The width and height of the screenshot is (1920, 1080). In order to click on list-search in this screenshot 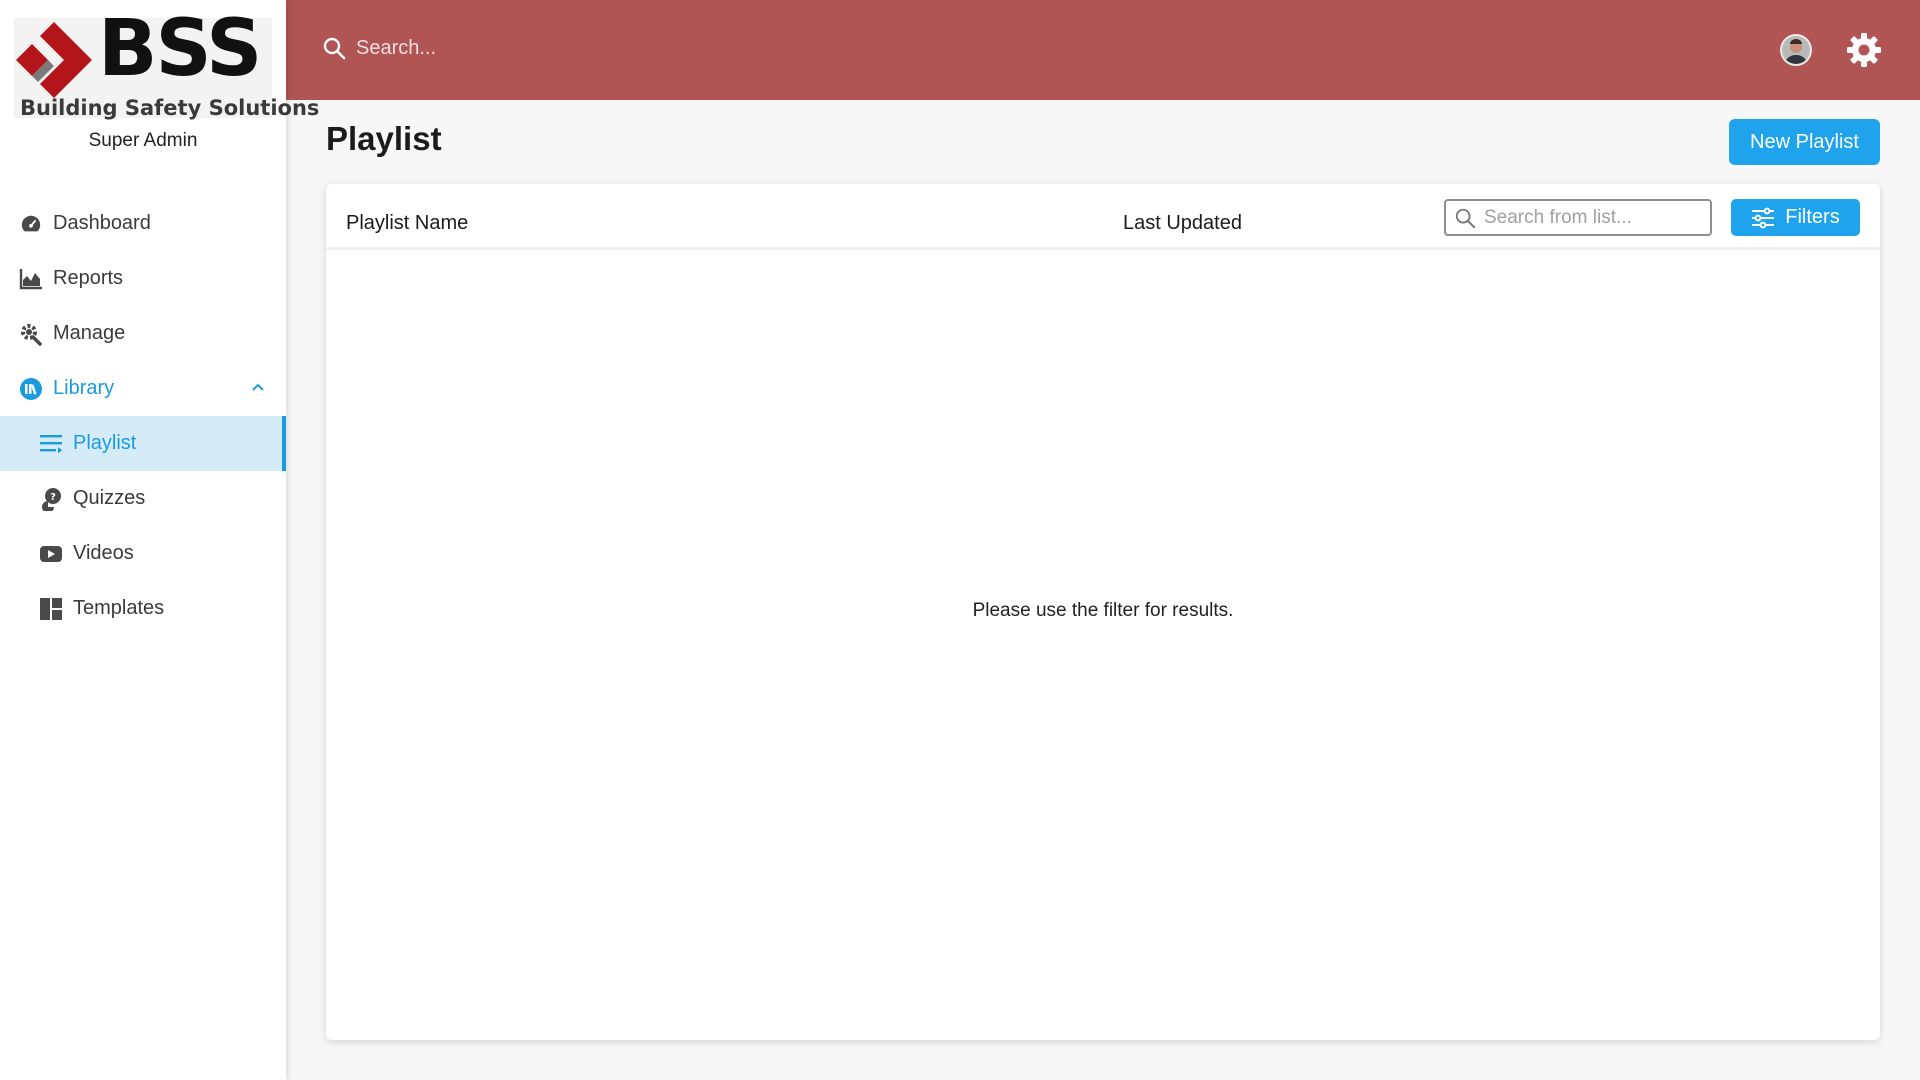, I will do `click(1578, 217)`.